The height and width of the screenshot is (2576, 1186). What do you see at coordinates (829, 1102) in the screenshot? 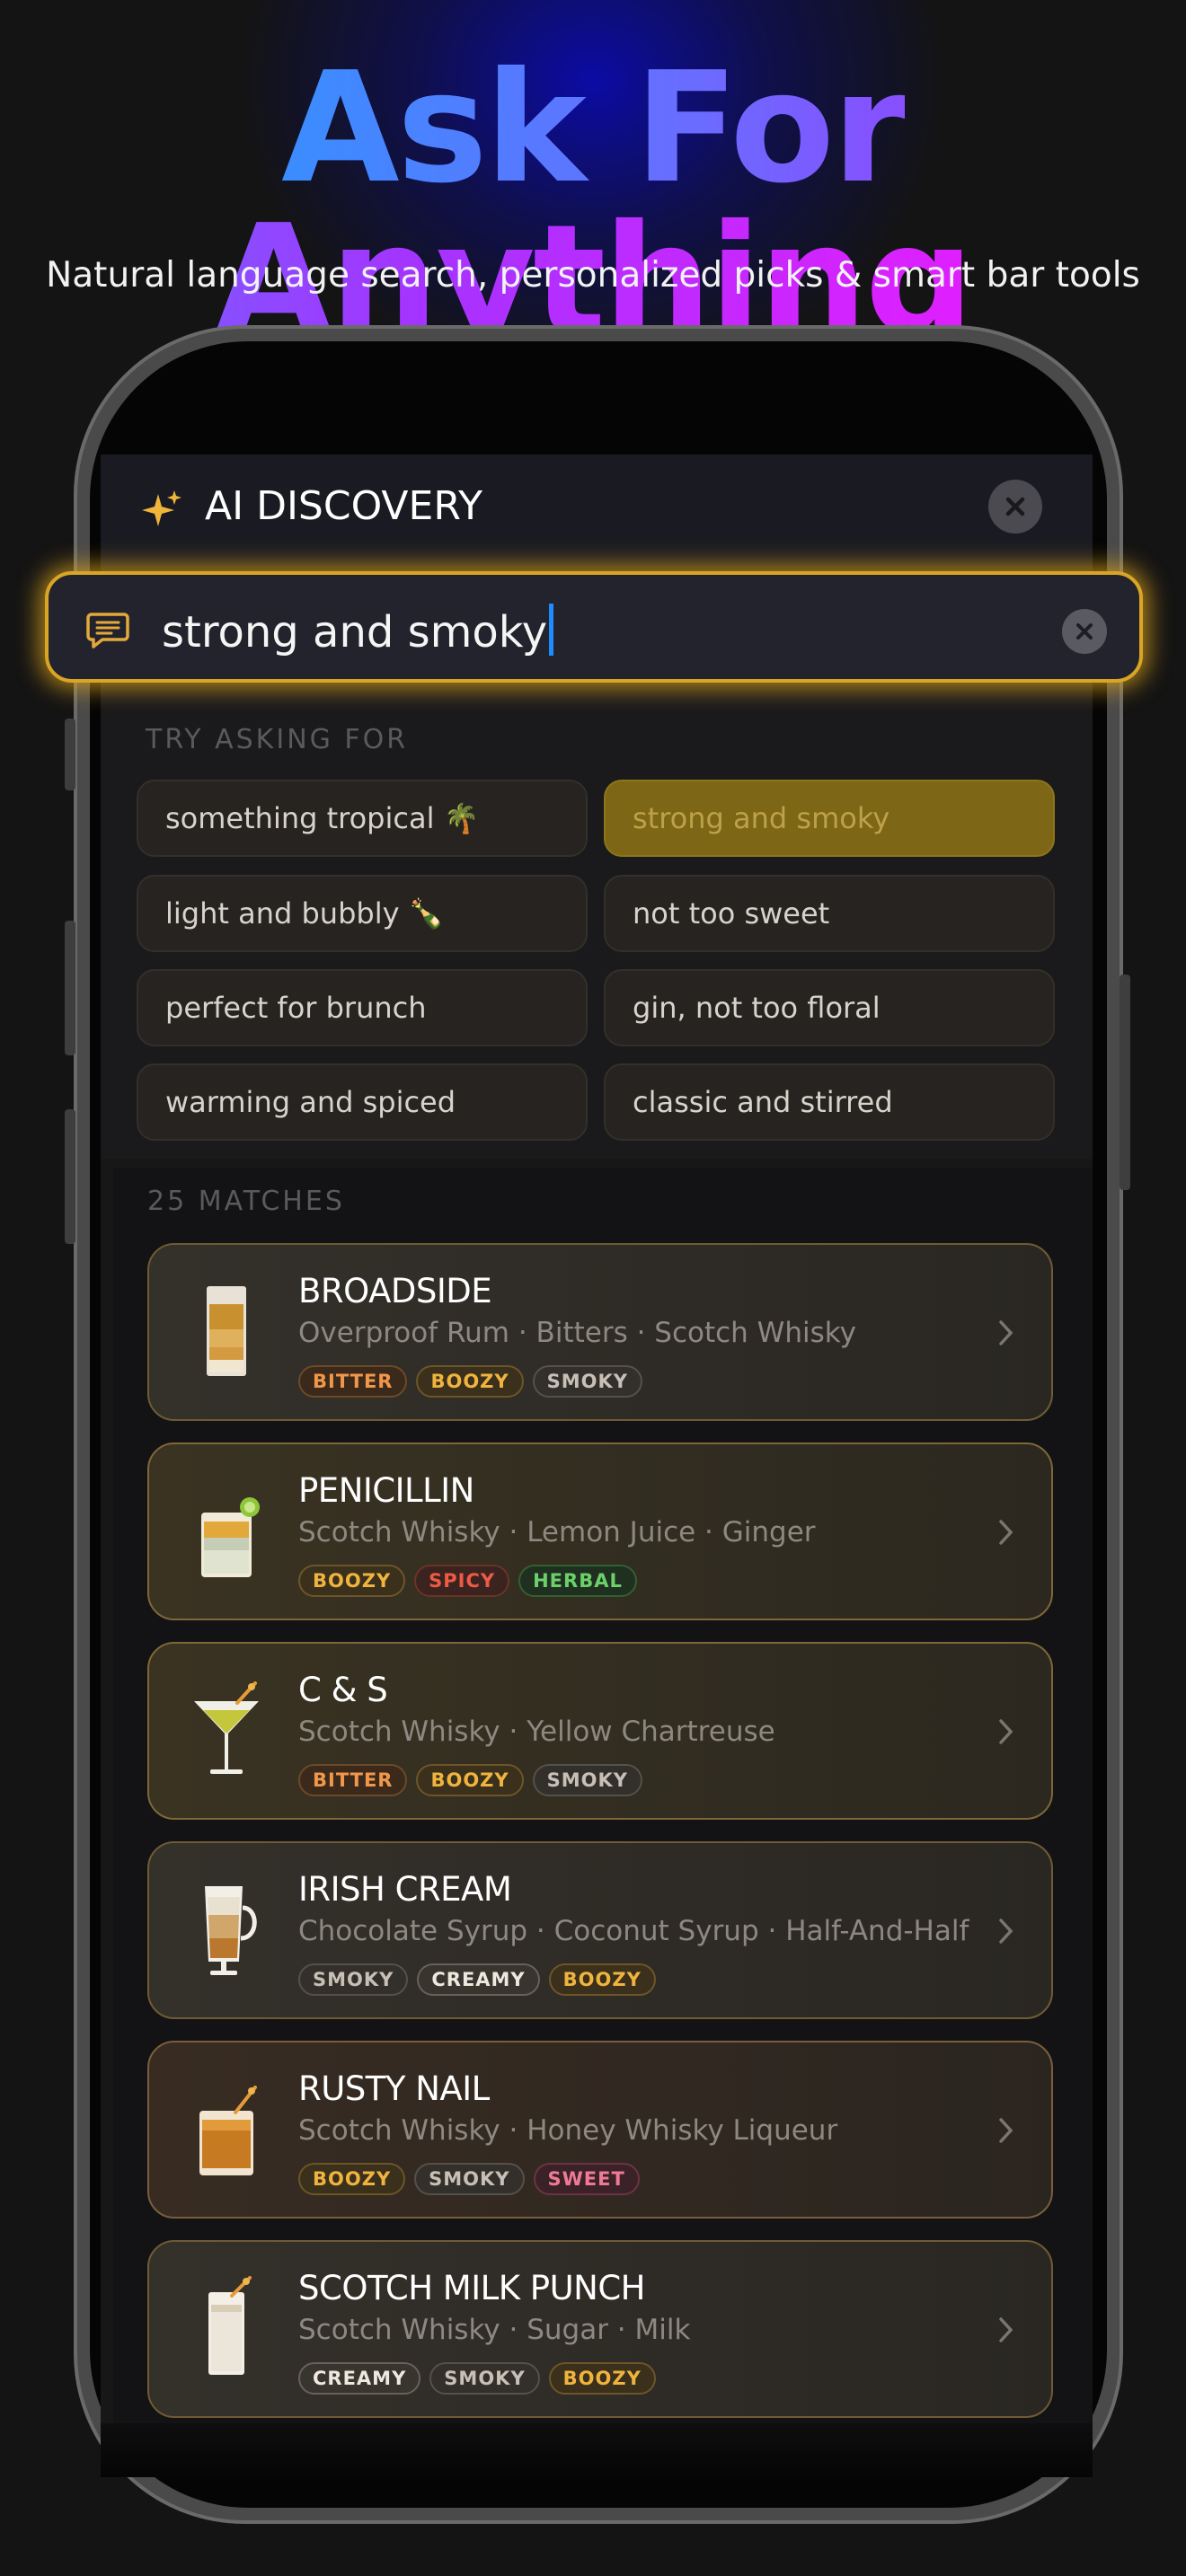
I see `suggestion-chip: classic and stirred` at bounding box center [829, 1102].